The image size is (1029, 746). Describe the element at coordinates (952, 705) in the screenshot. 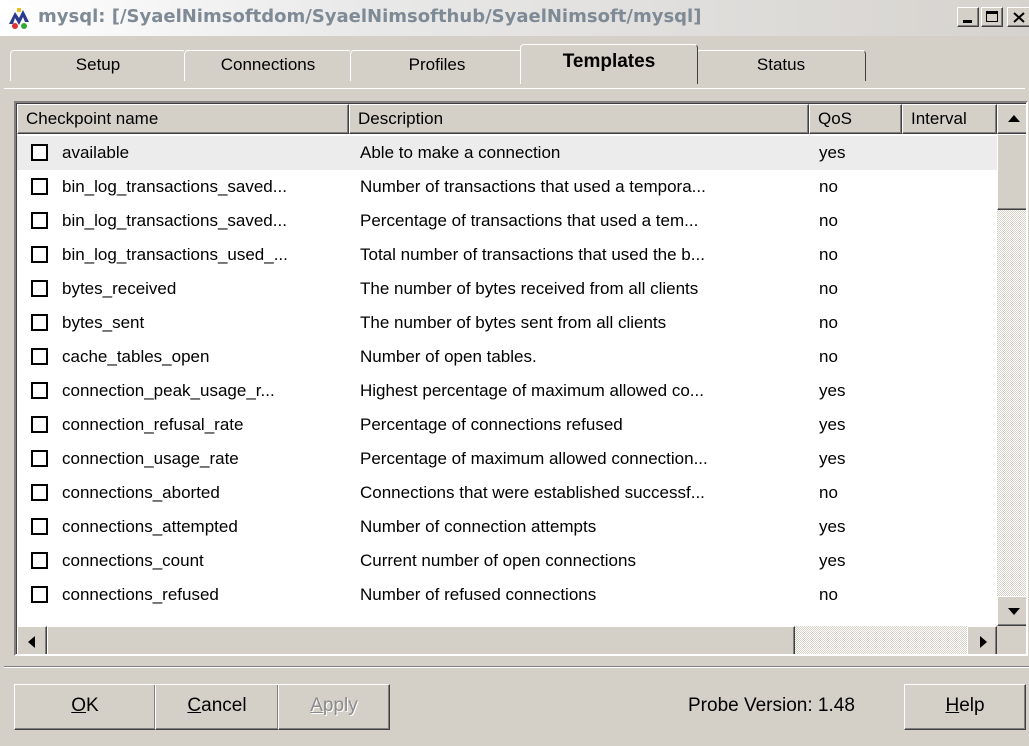

I see `help-button-accel: H` at that location.